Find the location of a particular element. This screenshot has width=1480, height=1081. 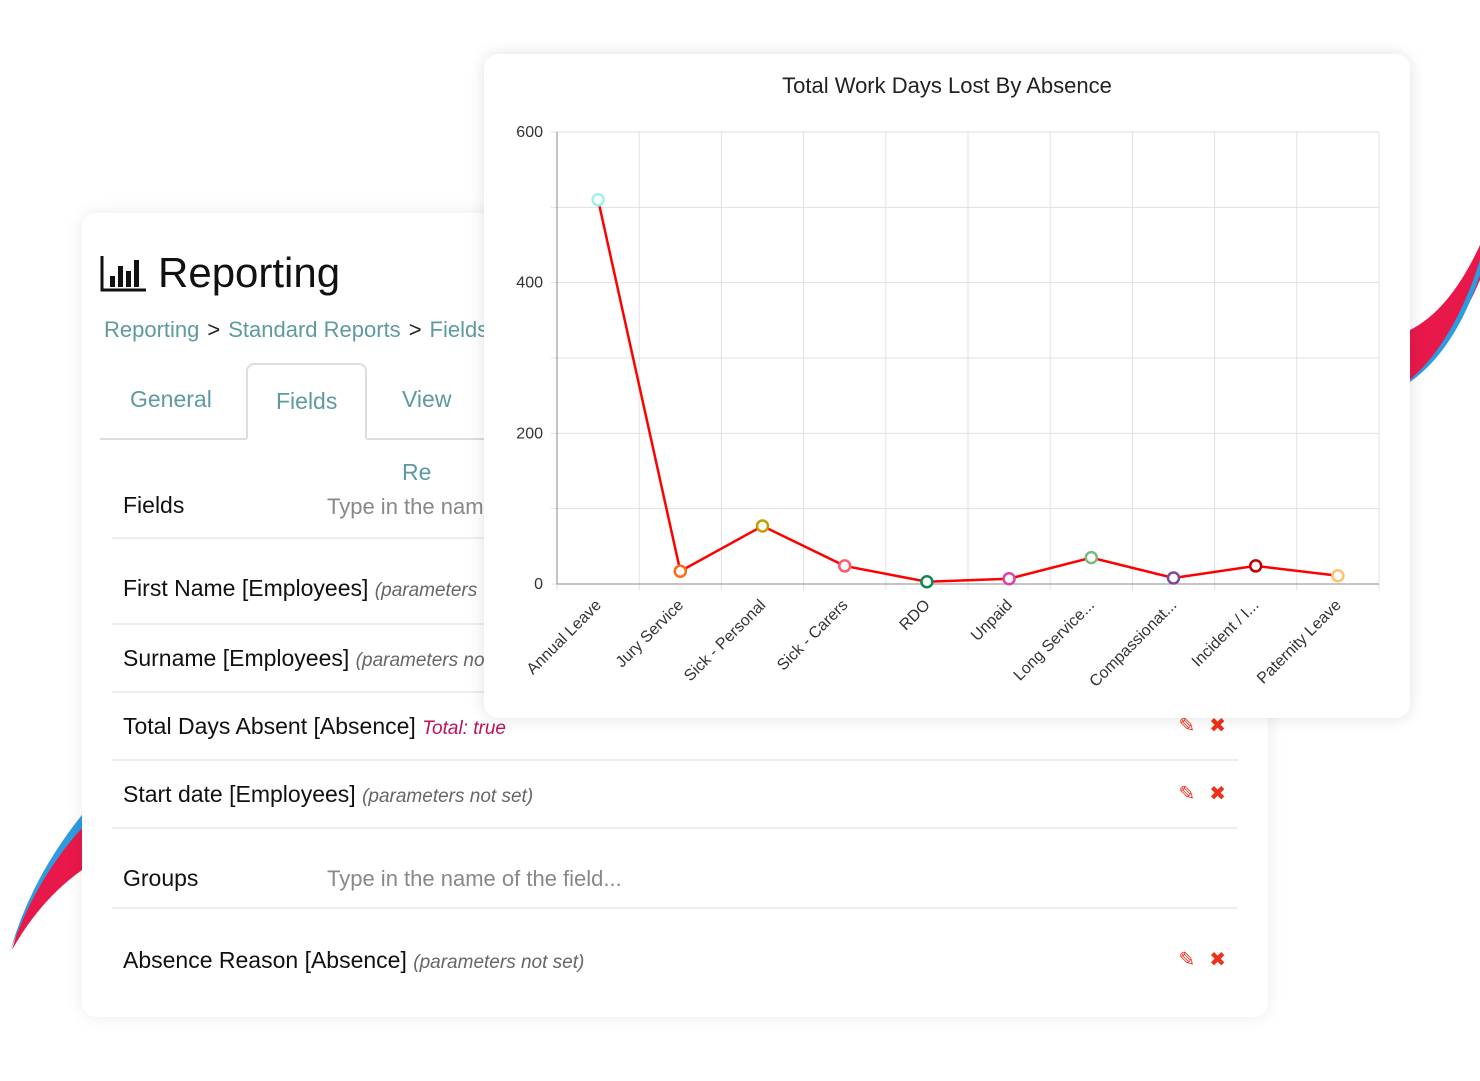

y-tick-label: 200 is located at coordinates (529, 433).